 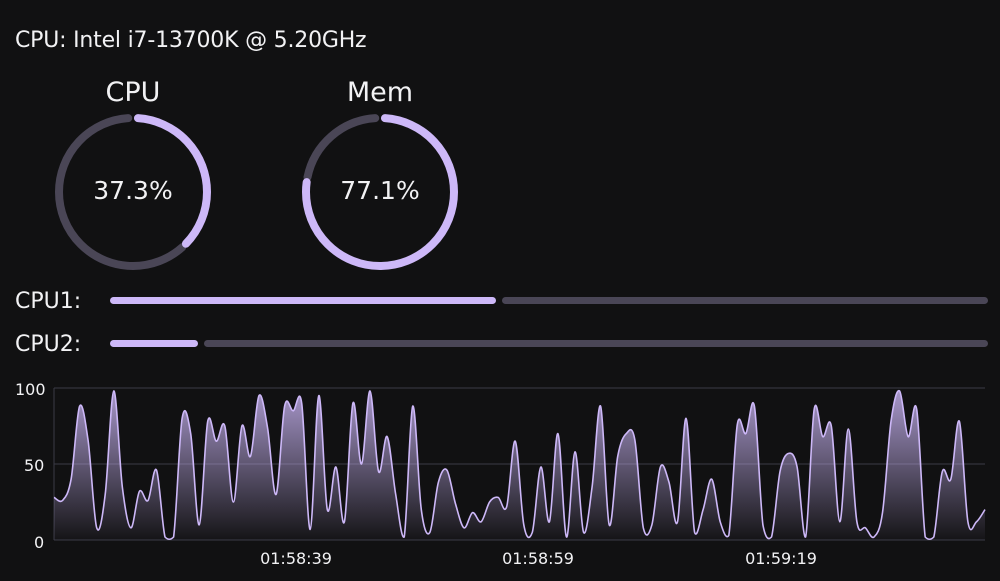 I want to click on y-tick-0: 0, so click(x=39, y=542).